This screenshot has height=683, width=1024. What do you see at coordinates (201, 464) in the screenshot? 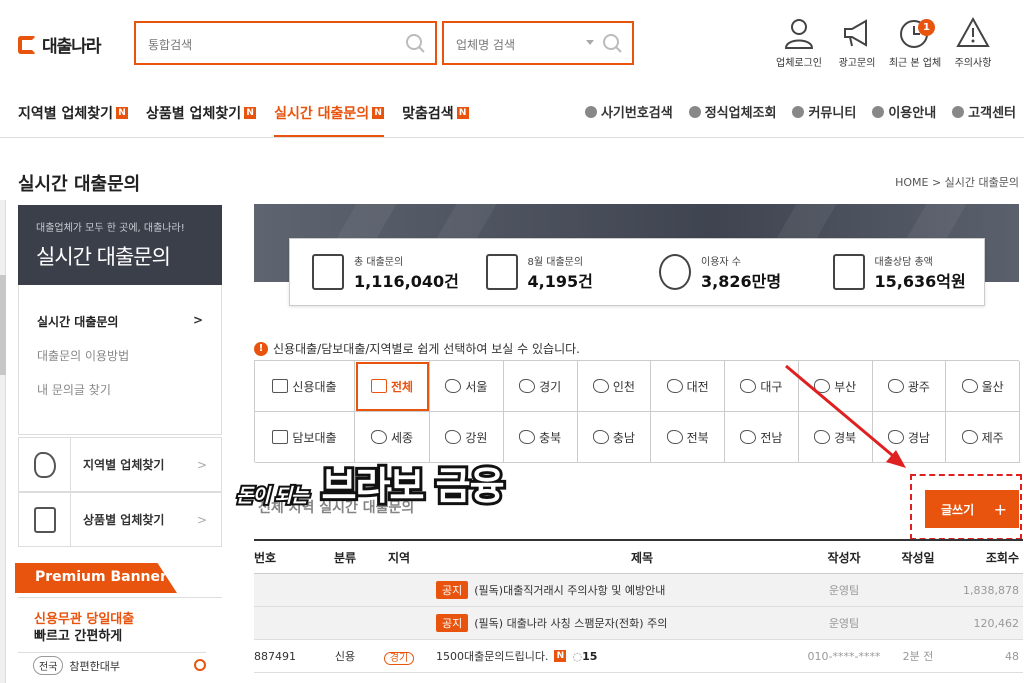
I see `chevron-right-icon: >` at bounding box center [201, 464].